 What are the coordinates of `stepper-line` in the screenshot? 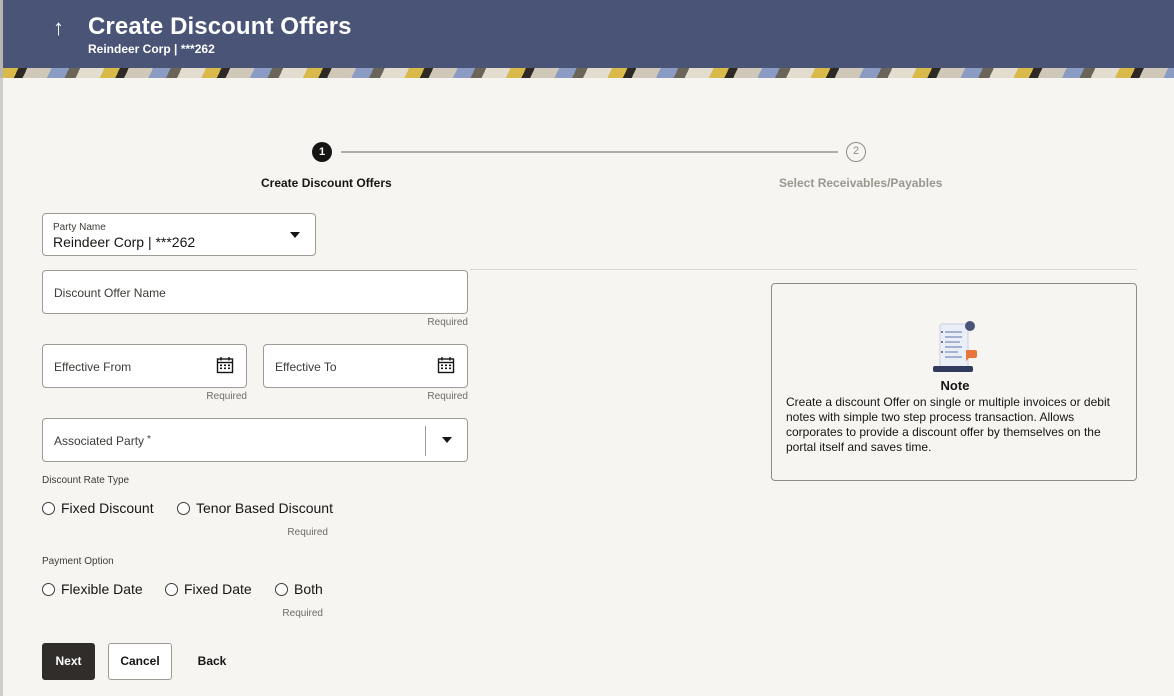 It's located at (589, 152).